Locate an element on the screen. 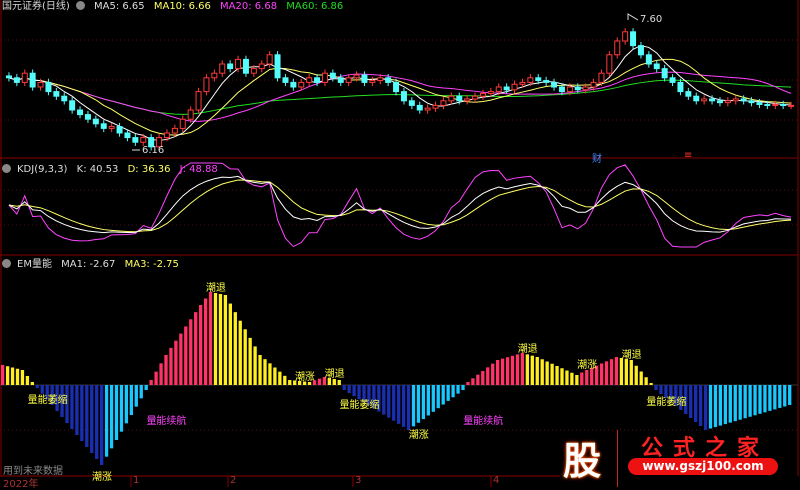 The width and height of the screenshot is (800, 490). em-signal-label: 量能续航 is located at coordinates (166, 421).